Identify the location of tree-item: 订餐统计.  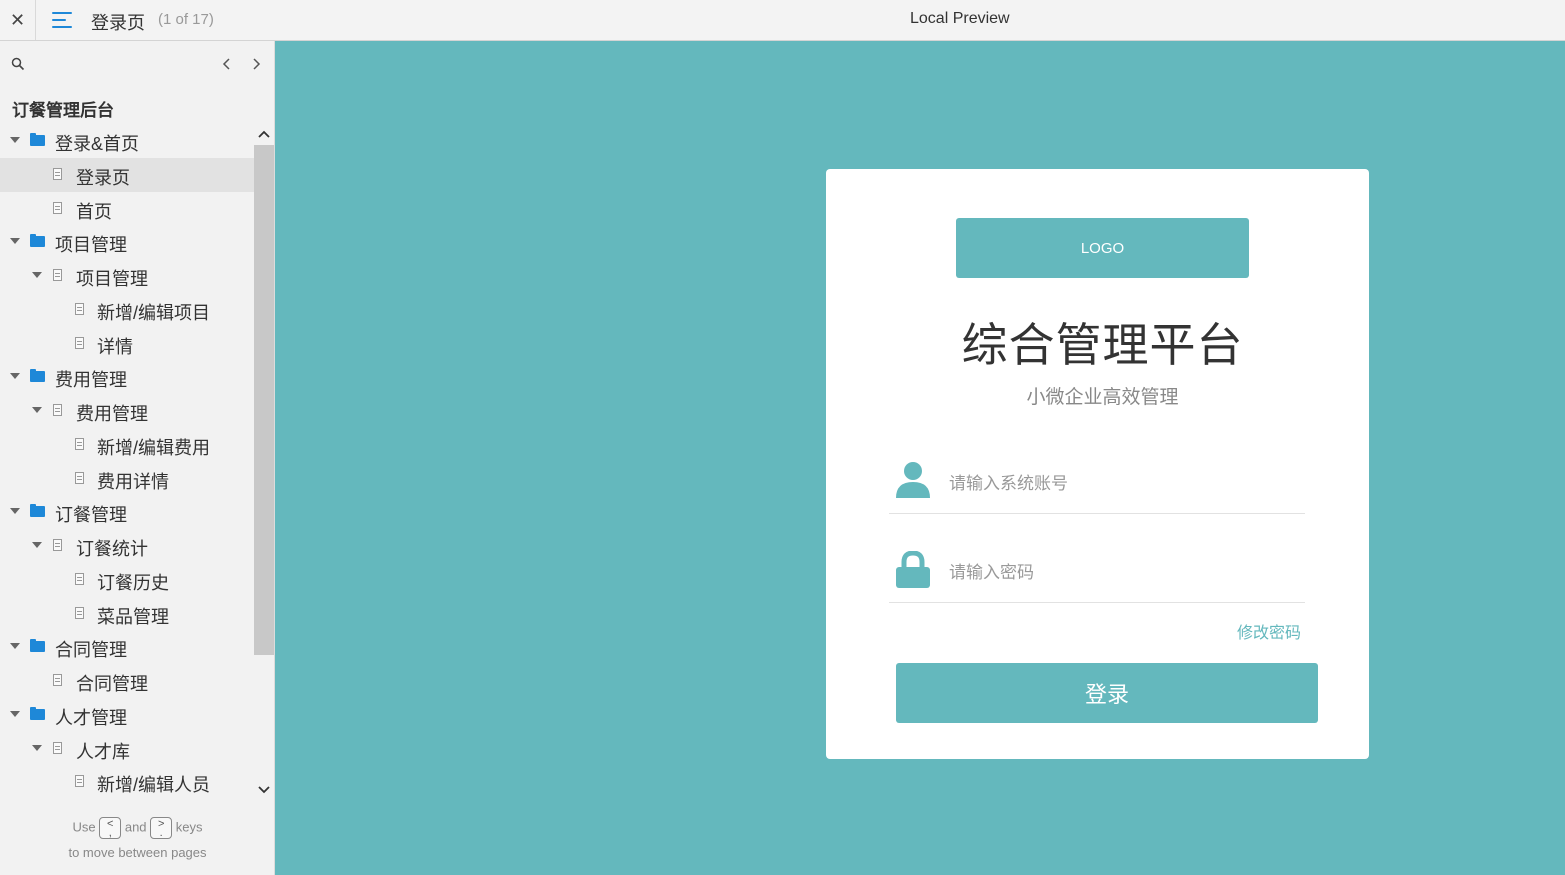
(127, 546).